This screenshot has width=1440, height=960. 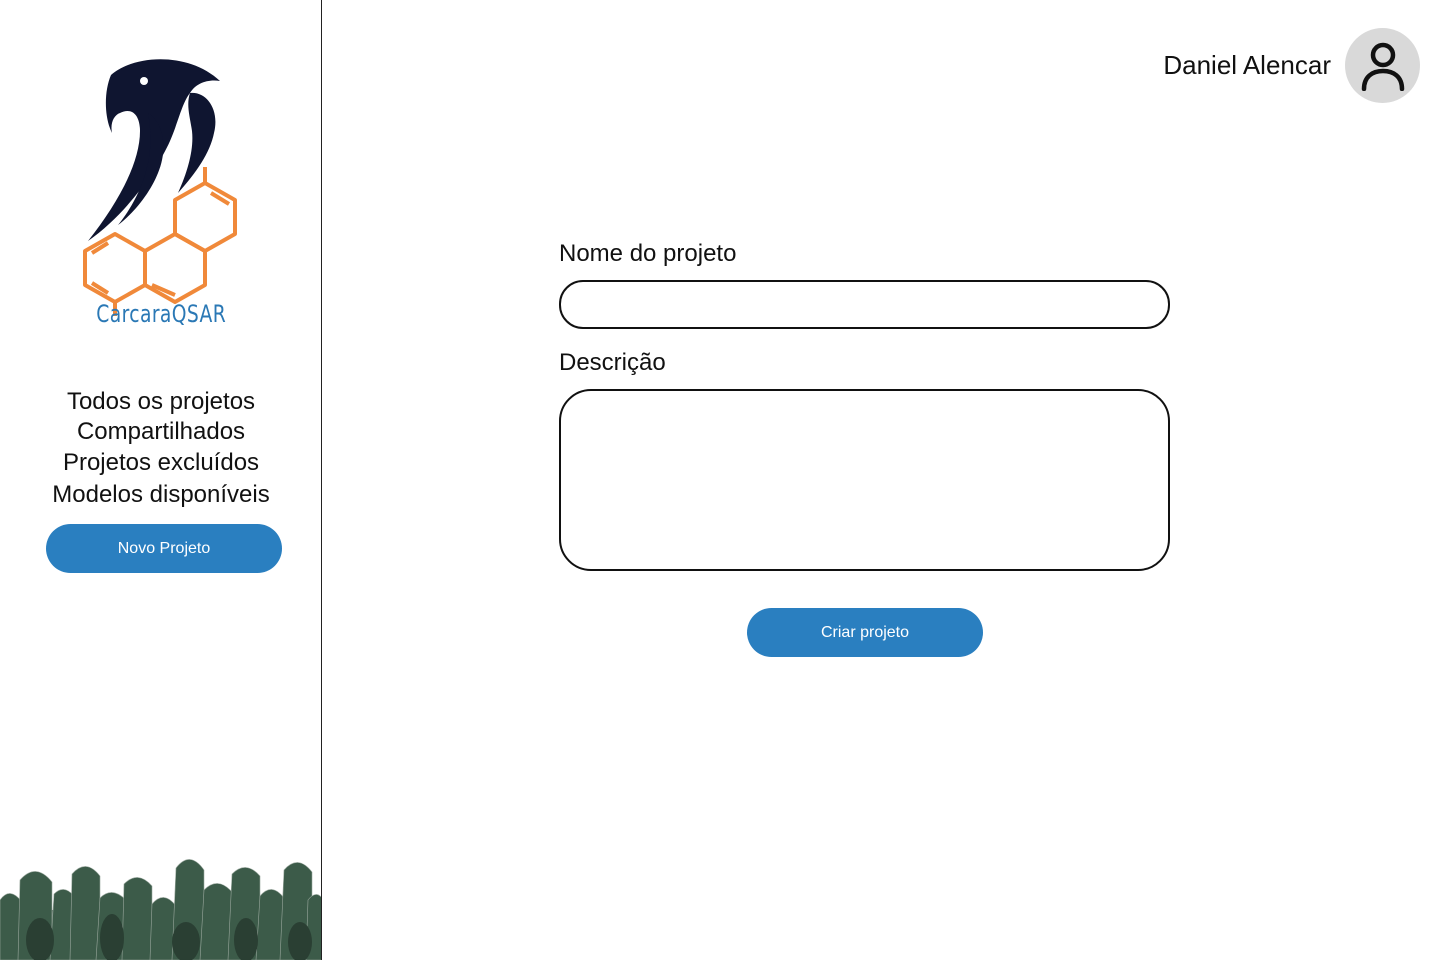 What do you see at coordinates (865, 632) in the screenshot?
I see `create-project-button: Criar projeto` at bounding box center [865, 632].